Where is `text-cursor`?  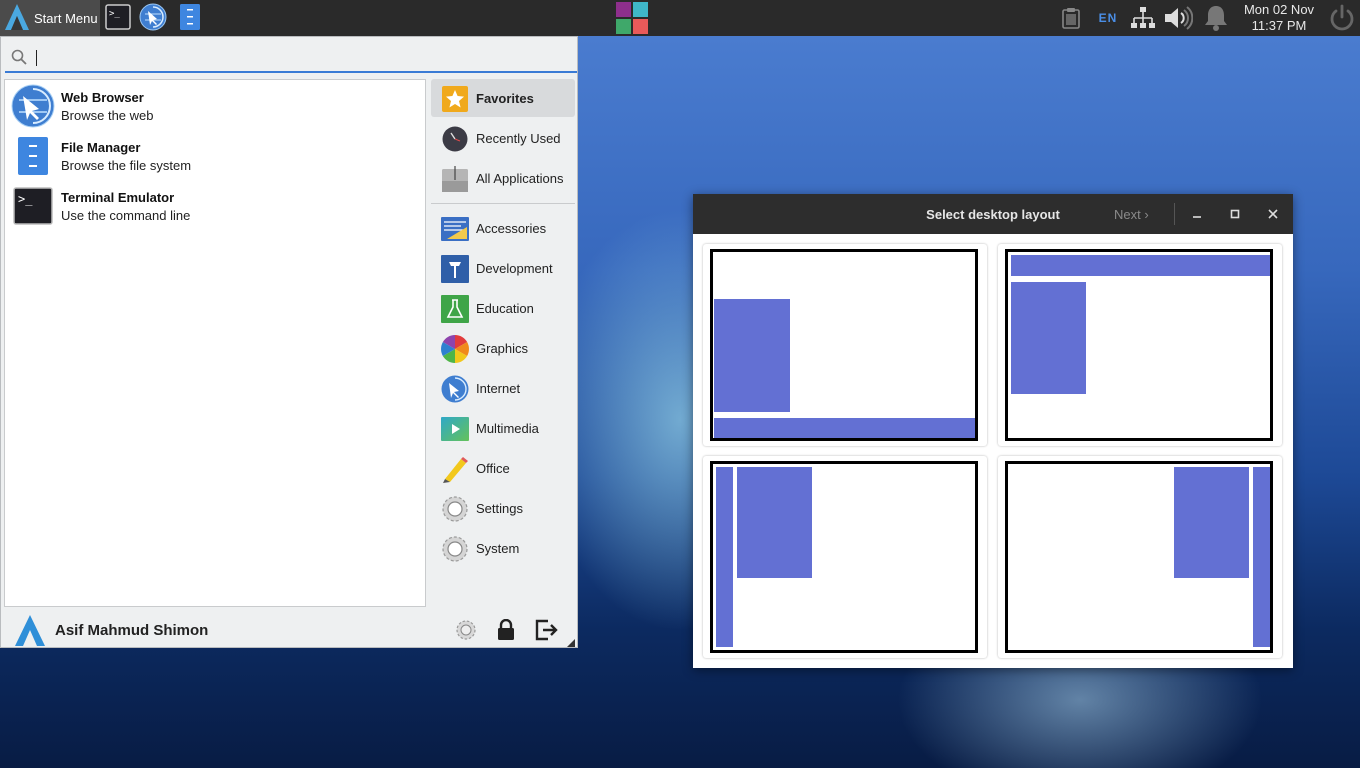
text-cursor is located at coordinates (36, 58).